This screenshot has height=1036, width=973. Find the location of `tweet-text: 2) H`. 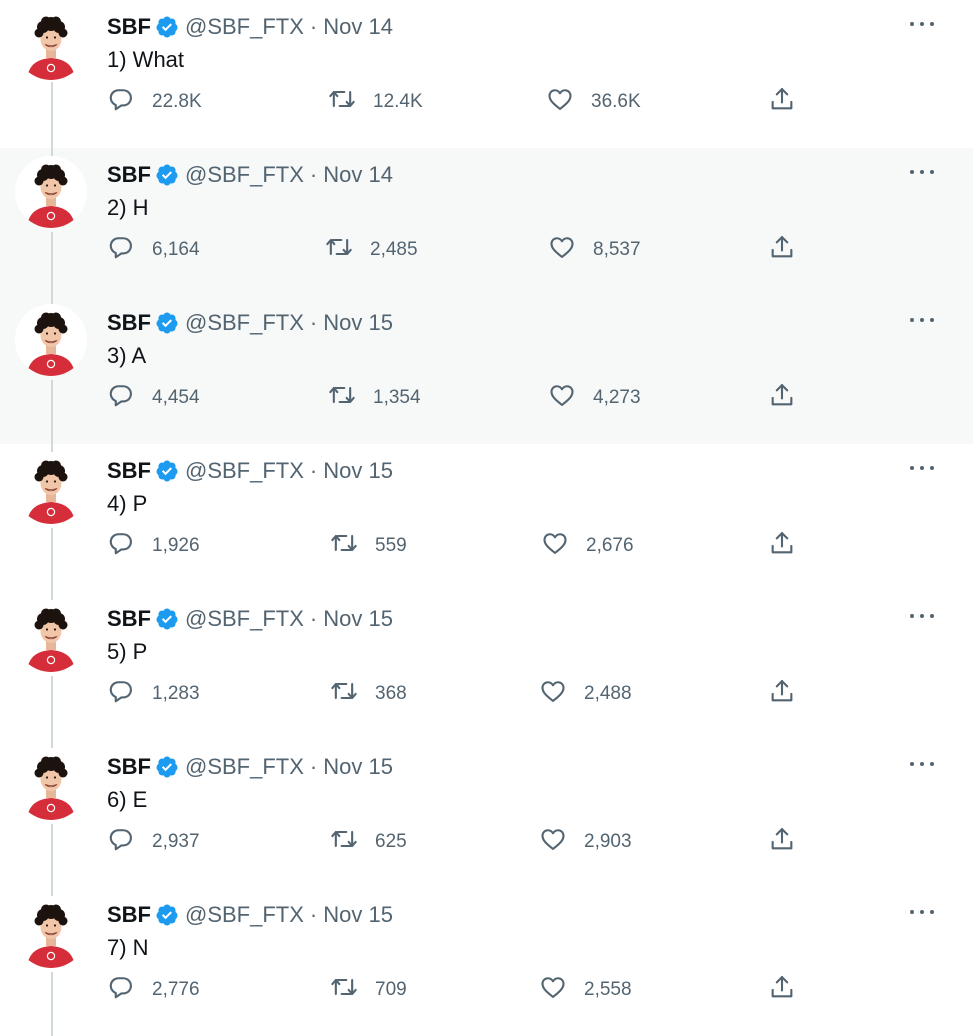

tweet-text: 2) H is located at coordinates (128, 207).